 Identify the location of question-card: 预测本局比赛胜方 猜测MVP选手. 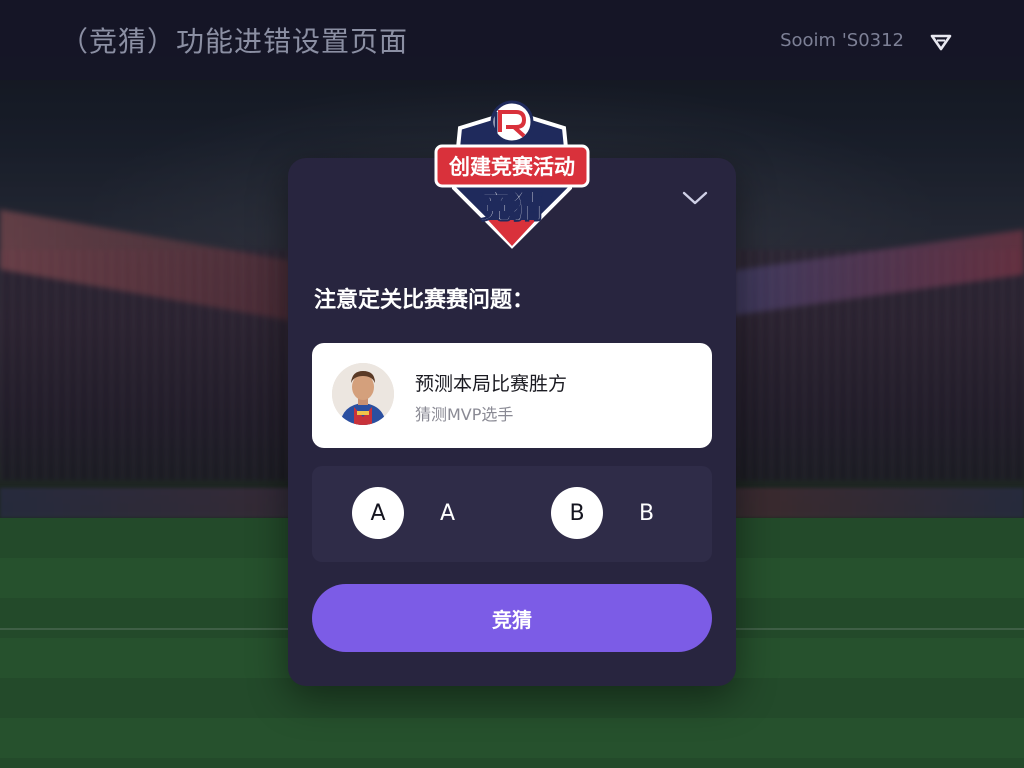
(512, 395).